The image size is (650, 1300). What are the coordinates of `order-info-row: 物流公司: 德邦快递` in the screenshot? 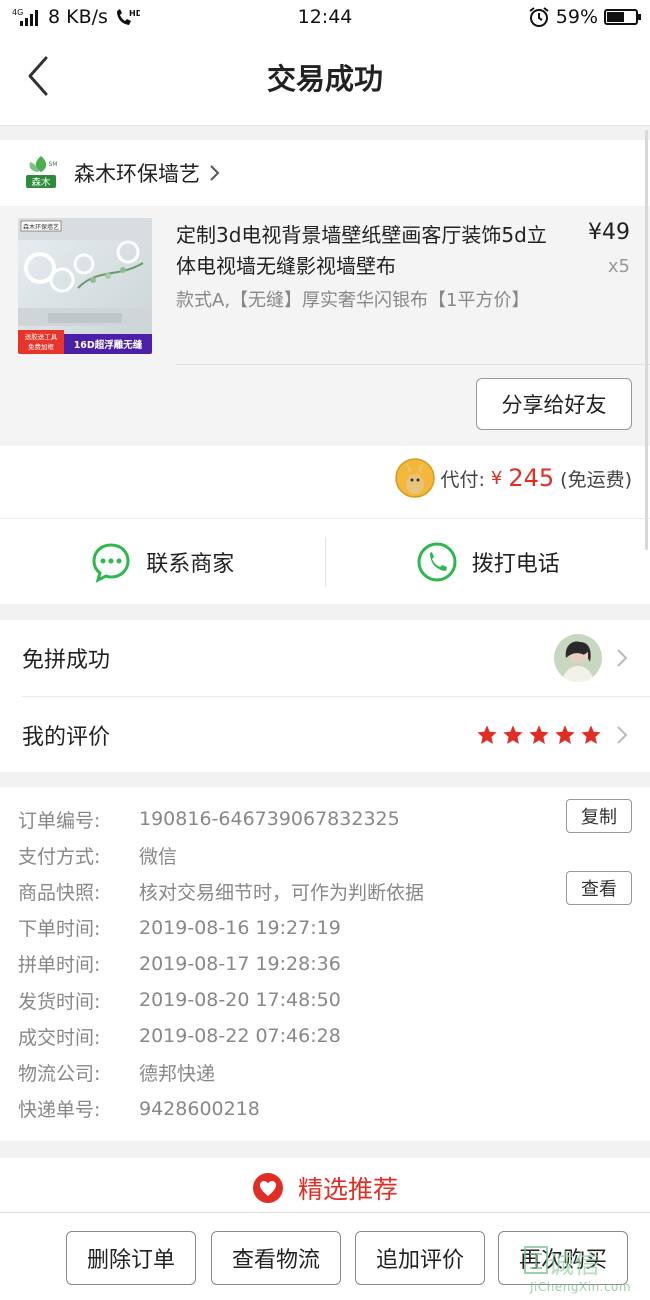 It's located at (325, 1072).